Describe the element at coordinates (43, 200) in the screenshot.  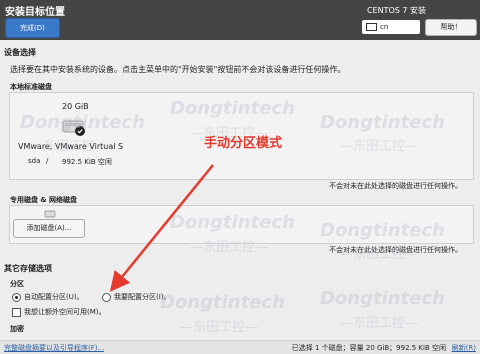
I see `special-disks-heading: 专用磁盘 & 网络磁盘` at that location.